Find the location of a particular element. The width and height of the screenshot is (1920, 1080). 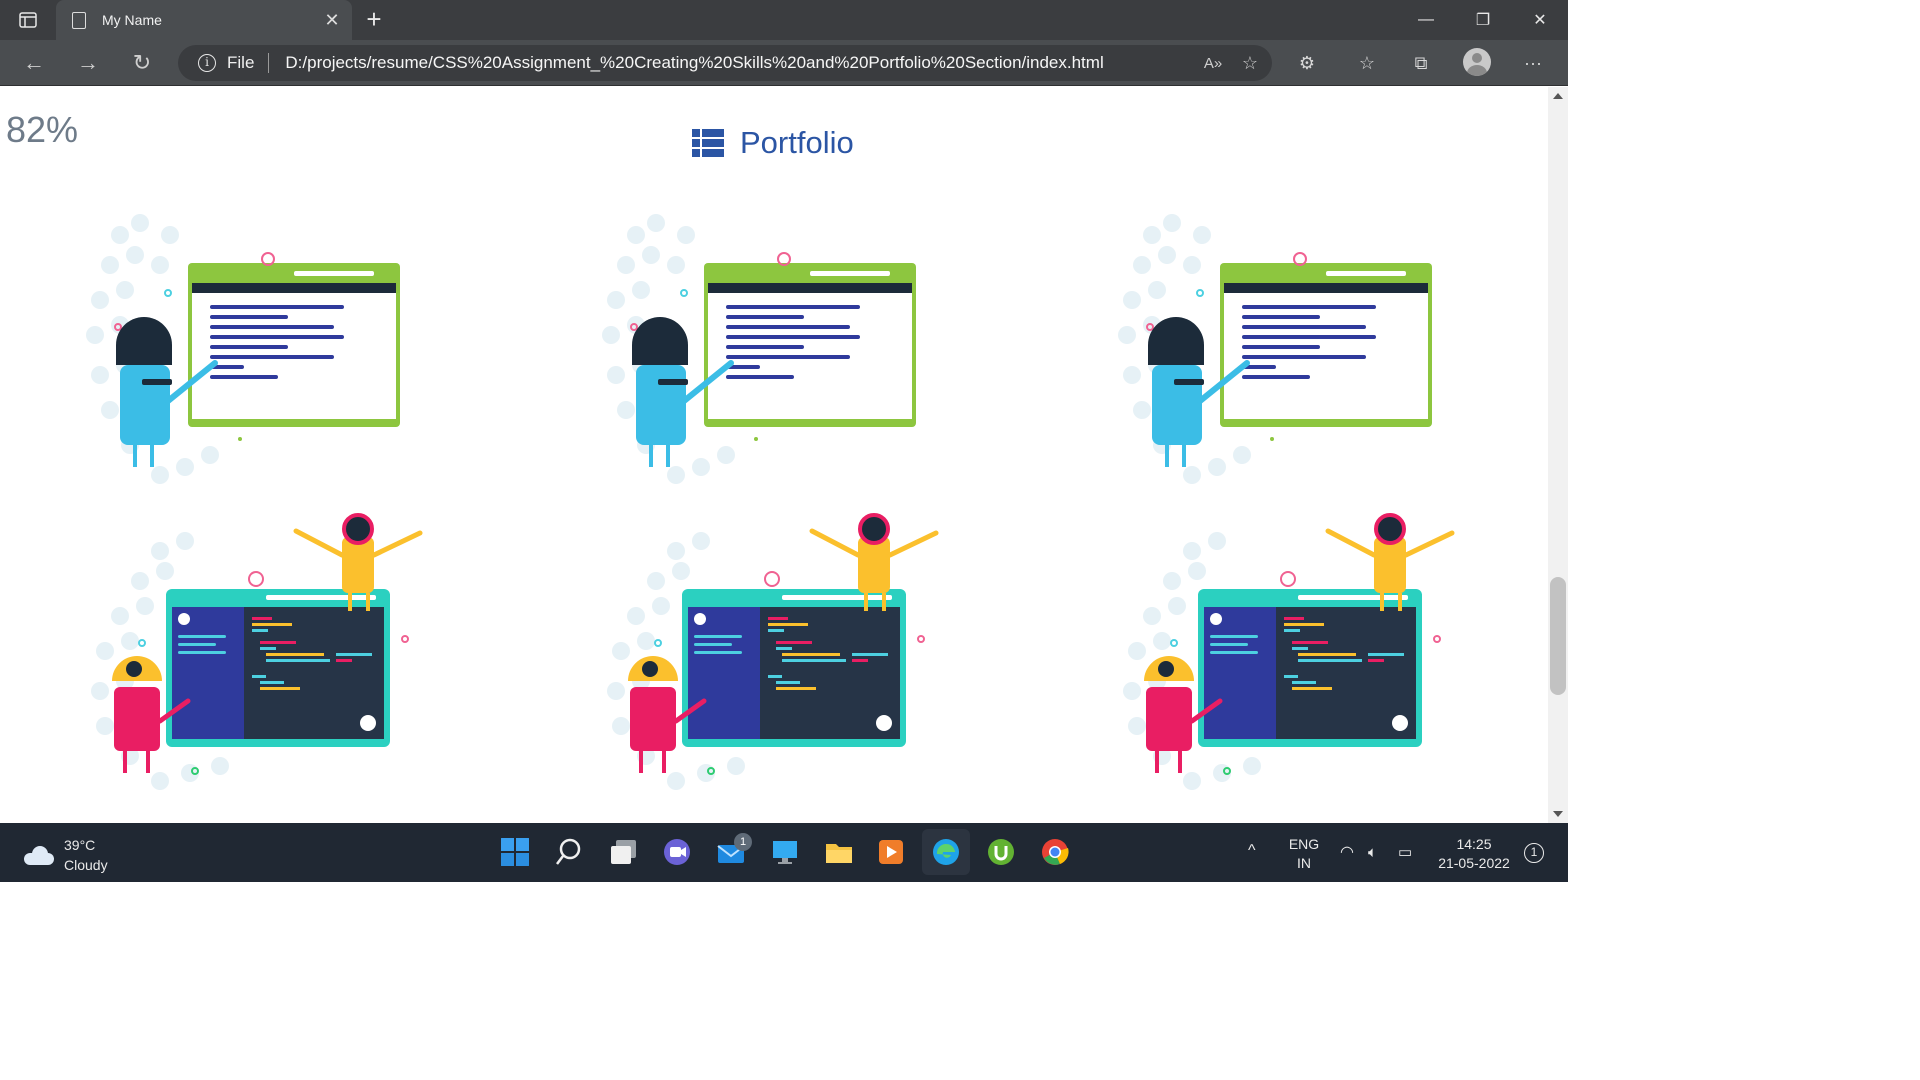

weather-desc: Cloudy is located at coordinates (86, 865).